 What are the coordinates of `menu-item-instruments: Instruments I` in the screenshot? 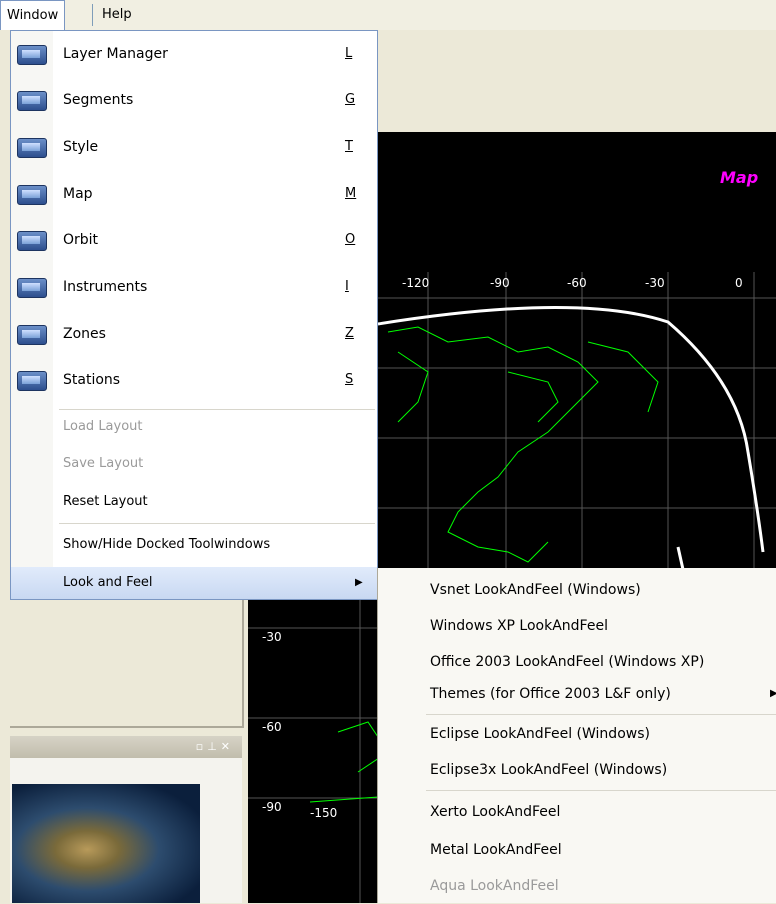 It's located at (194, 287).